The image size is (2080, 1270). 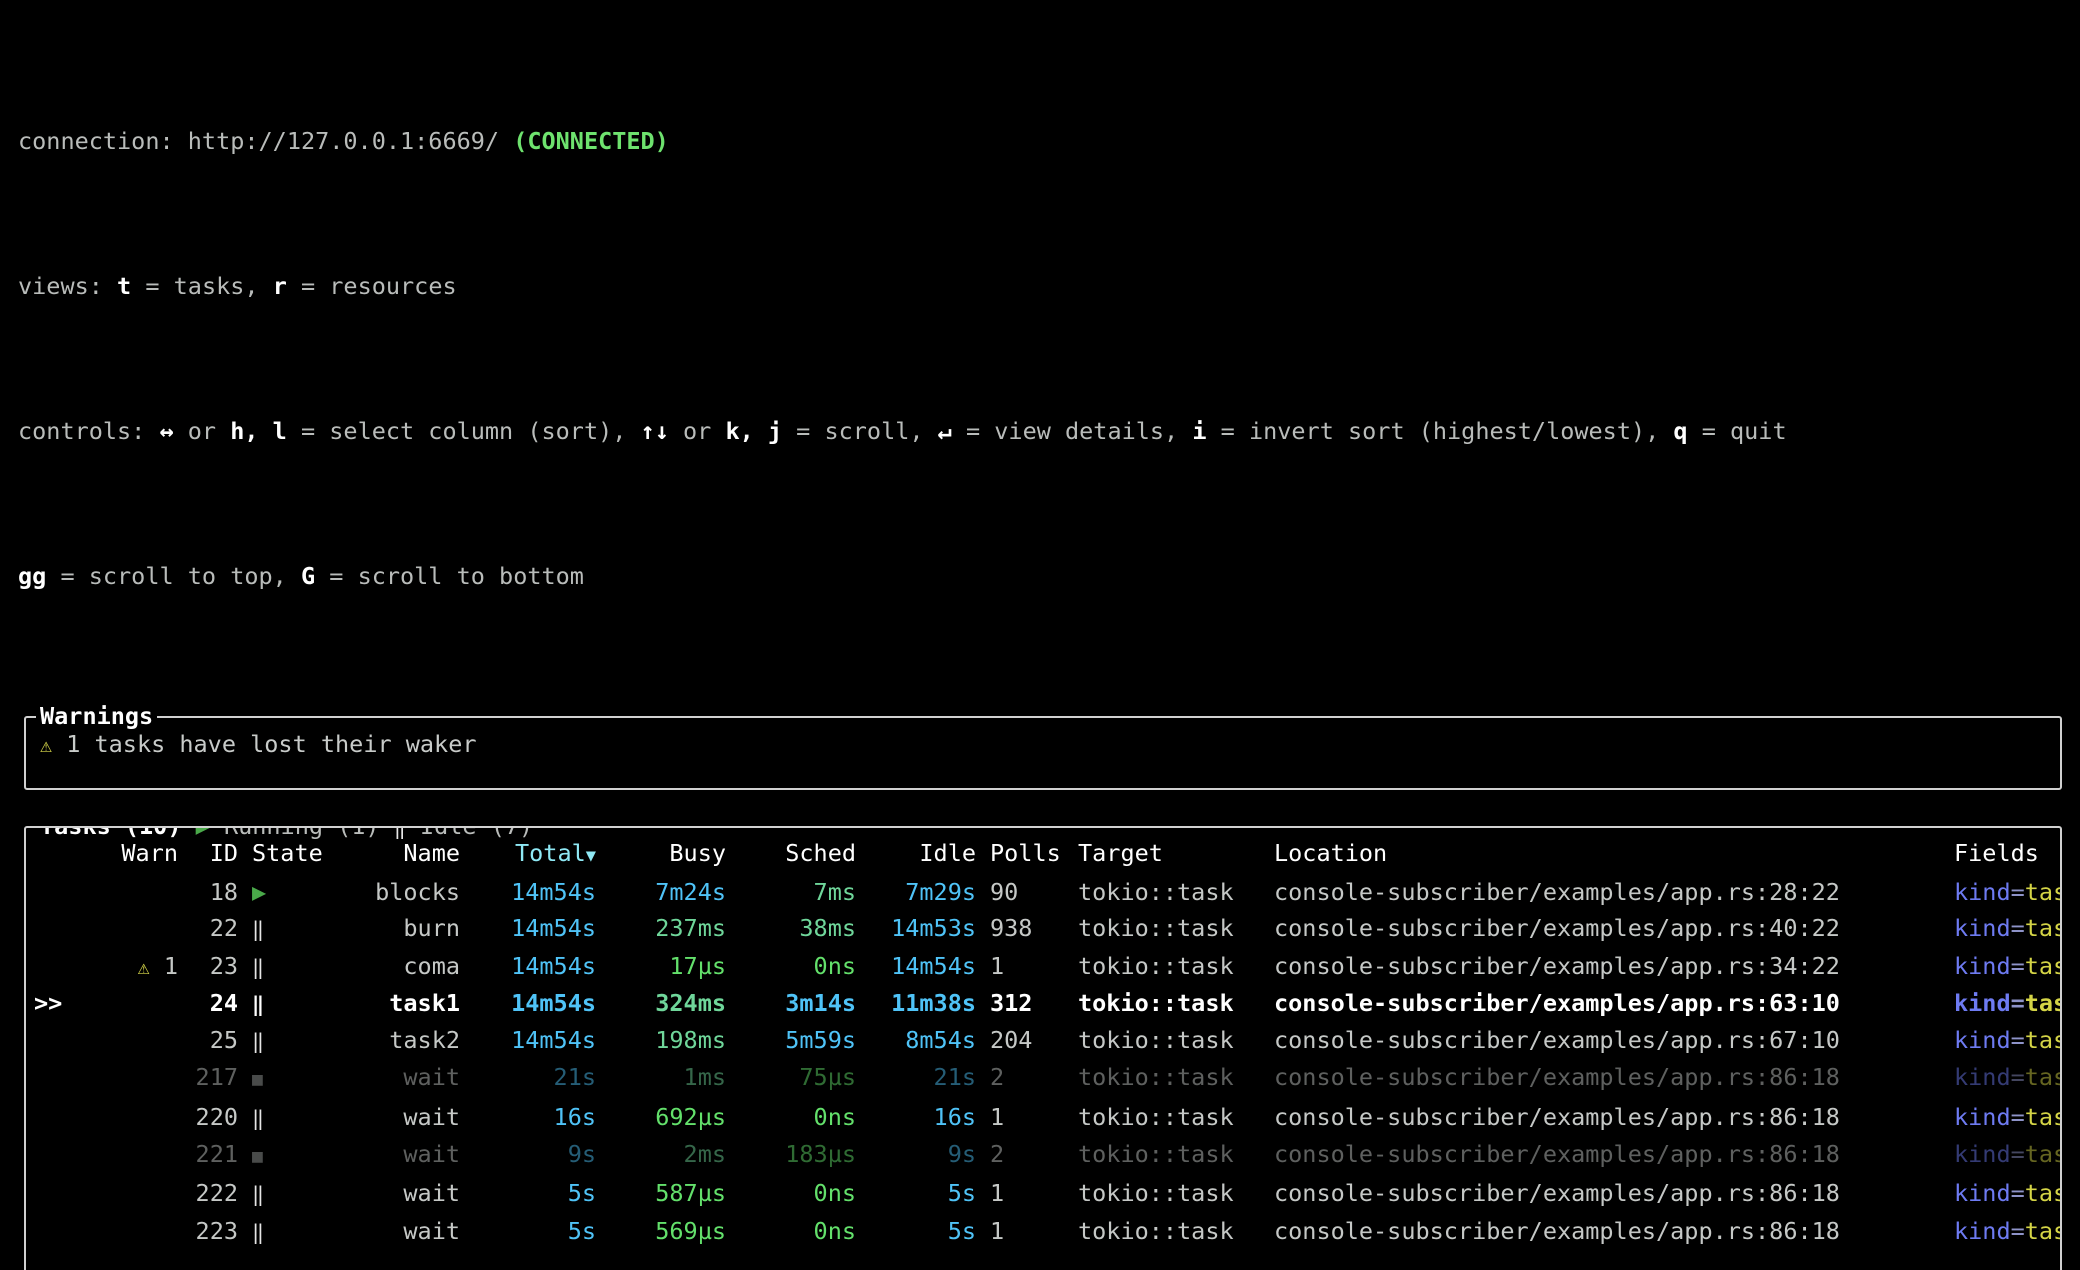 What do you see at coordinates (690, 1002) in the screenshot?
I see `task-row-busy: 324ms` at bounding box center [690, 1002].